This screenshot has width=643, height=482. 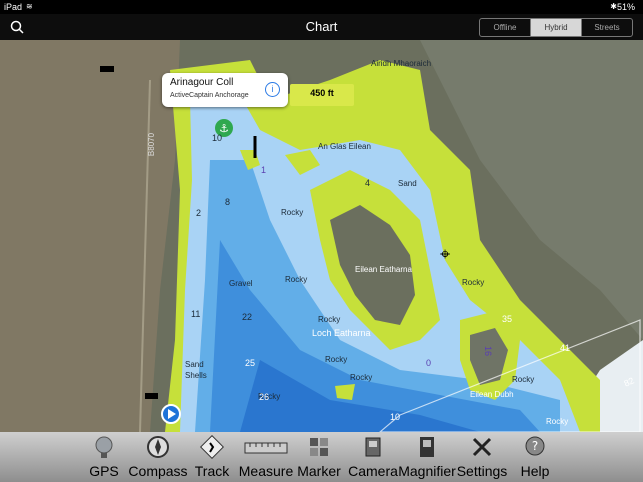 What do you see at coordinates (401, 63) in the screenshot?
I see `place-airidh: Airidh Mhaoraich` at bounding box center [401, 63].